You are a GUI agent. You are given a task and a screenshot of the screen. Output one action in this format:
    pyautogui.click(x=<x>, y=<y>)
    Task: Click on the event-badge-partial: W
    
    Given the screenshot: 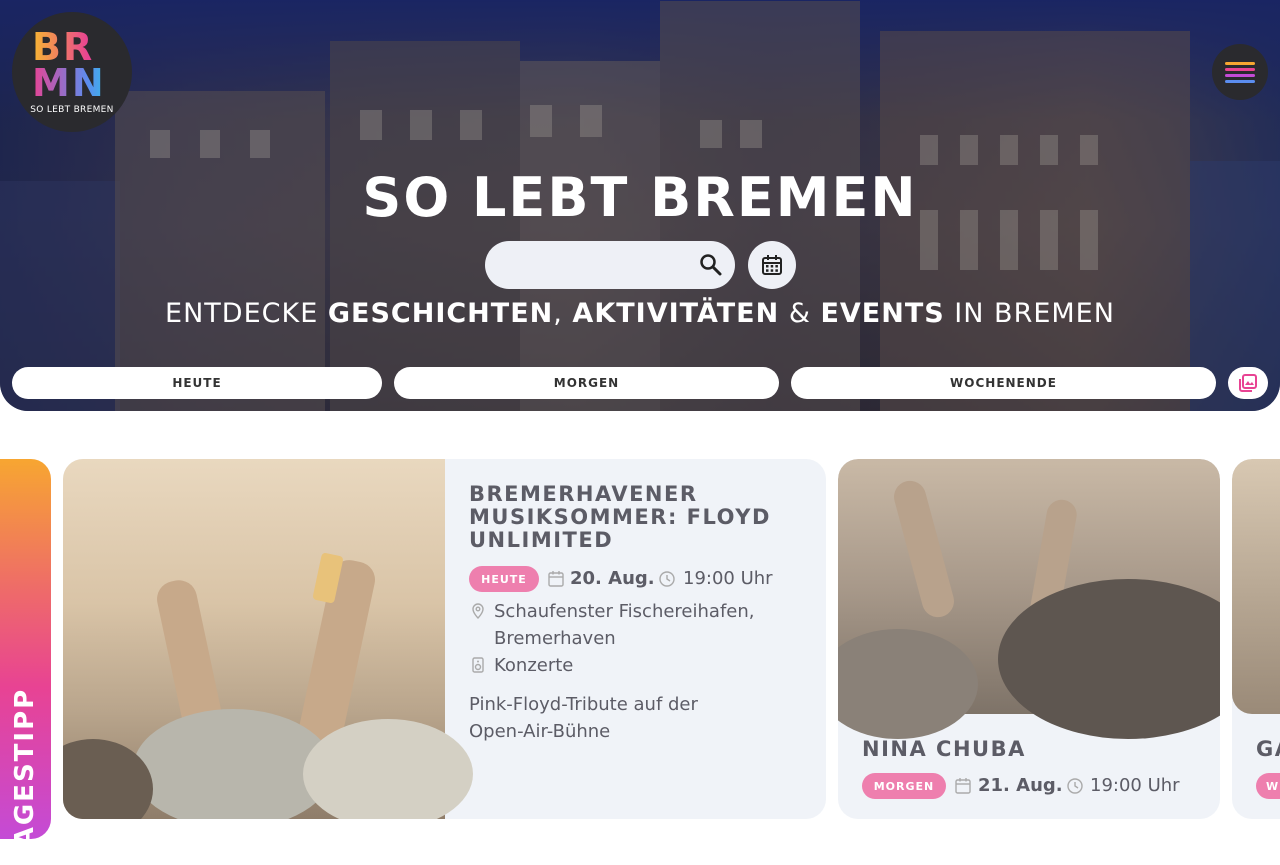 What is the action you would take?
    pyautogui.click(x=1268, y=786)
    